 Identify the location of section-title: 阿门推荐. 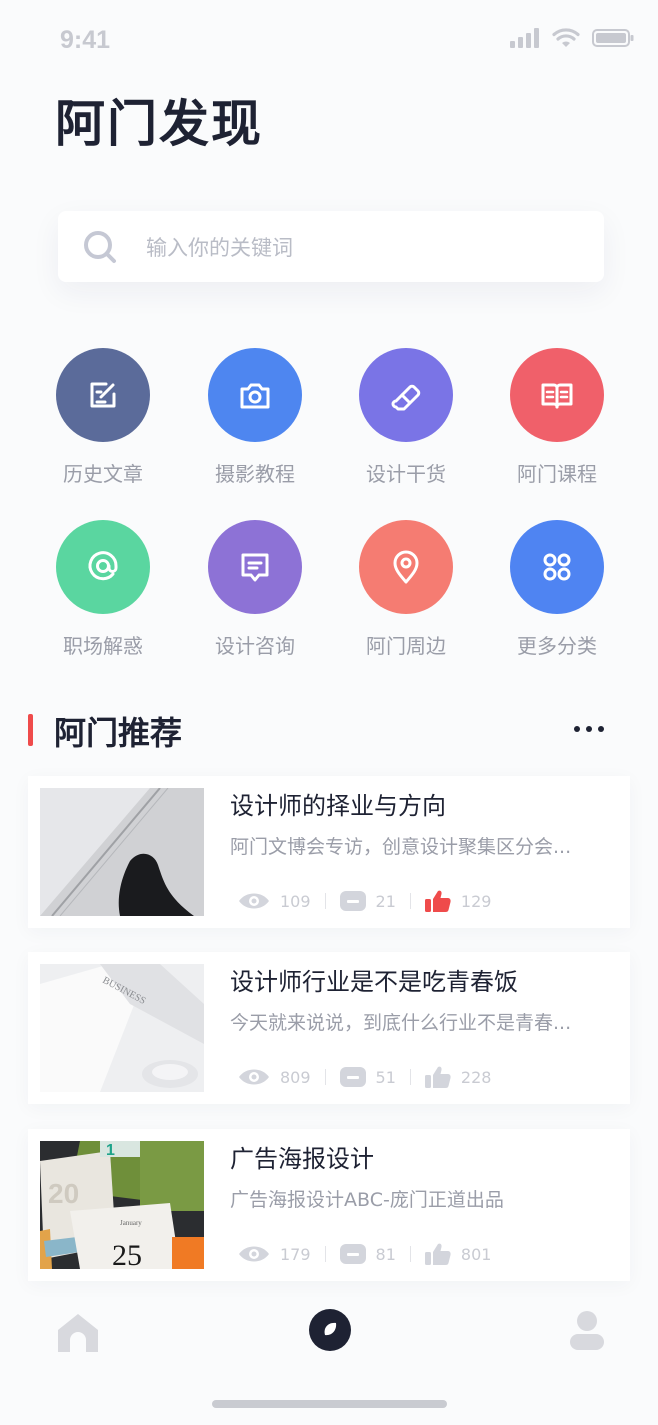
(118, 733).